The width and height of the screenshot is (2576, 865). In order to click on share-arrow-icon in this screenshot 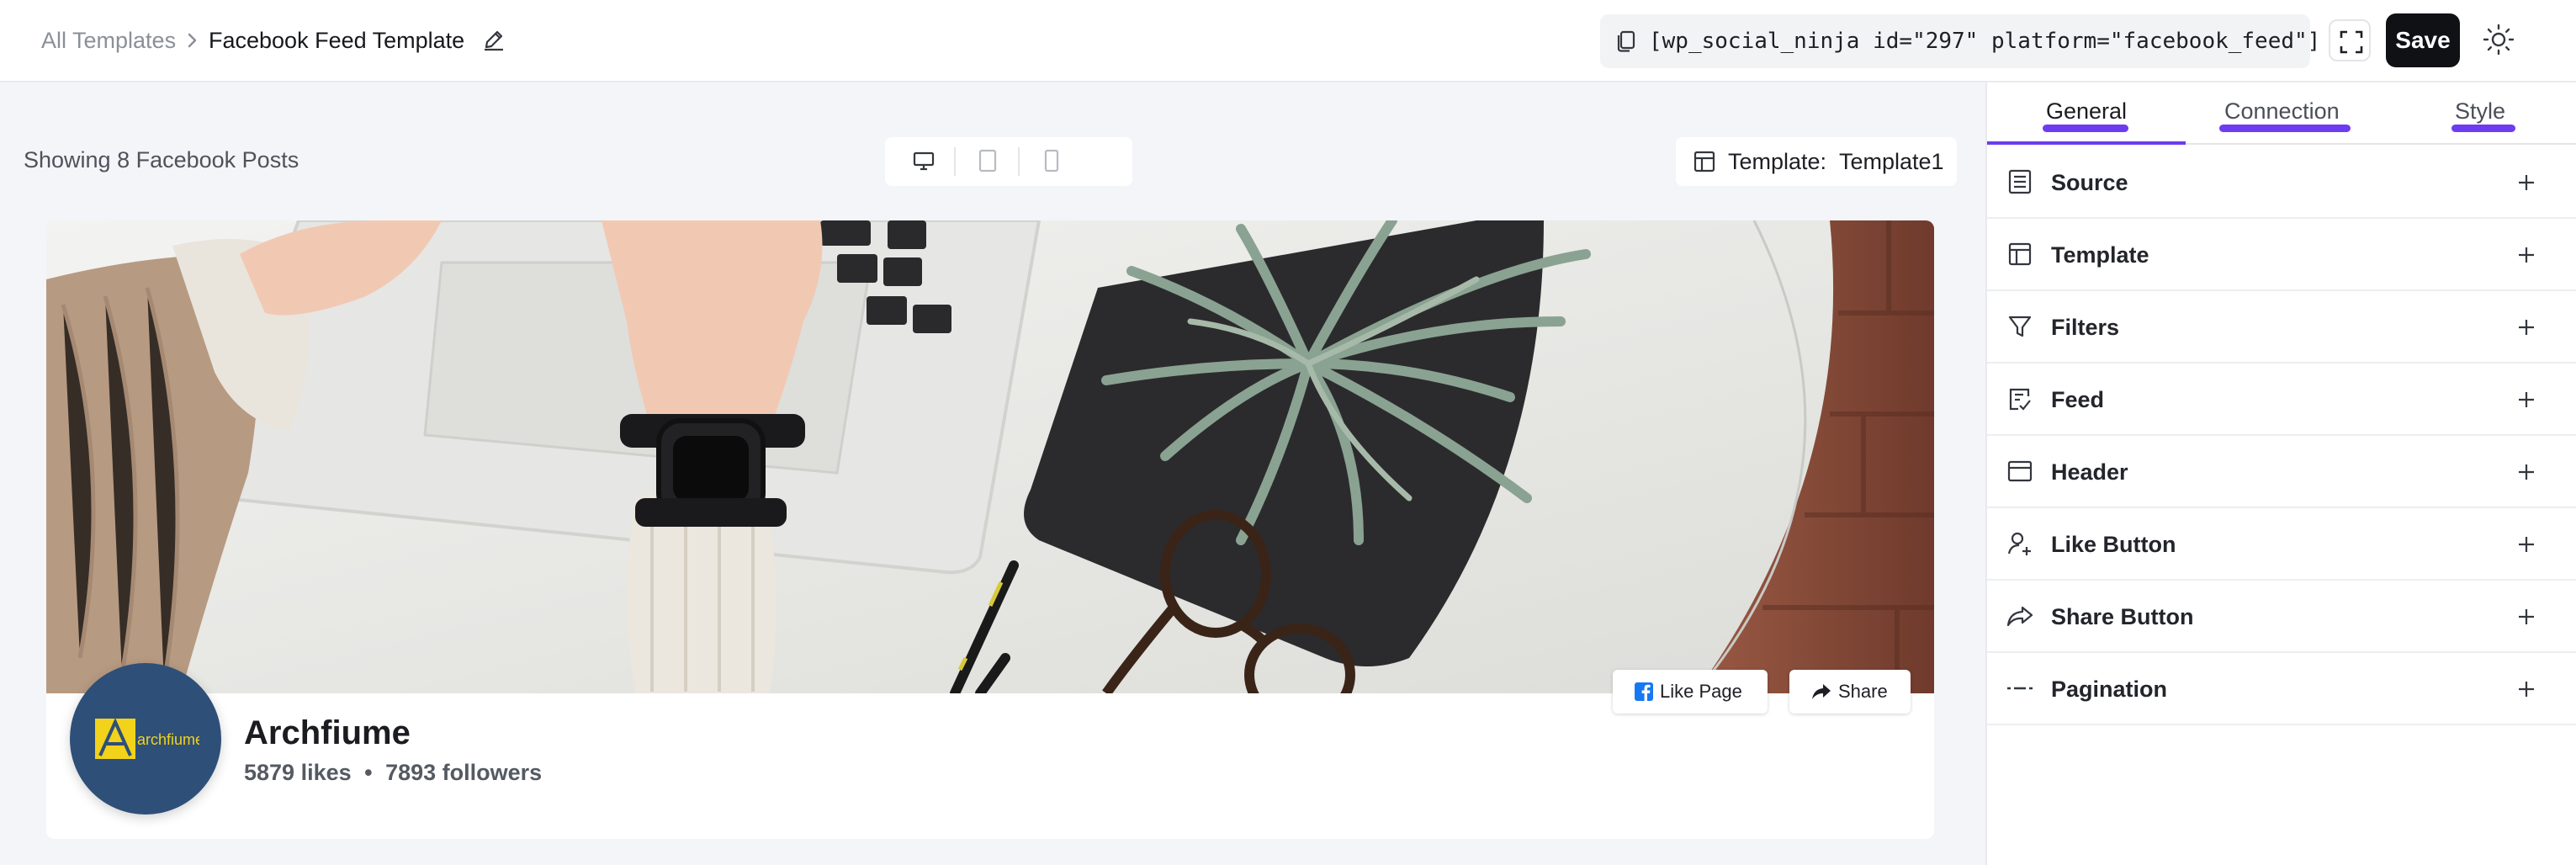, I will do `click(2019, 617)`.